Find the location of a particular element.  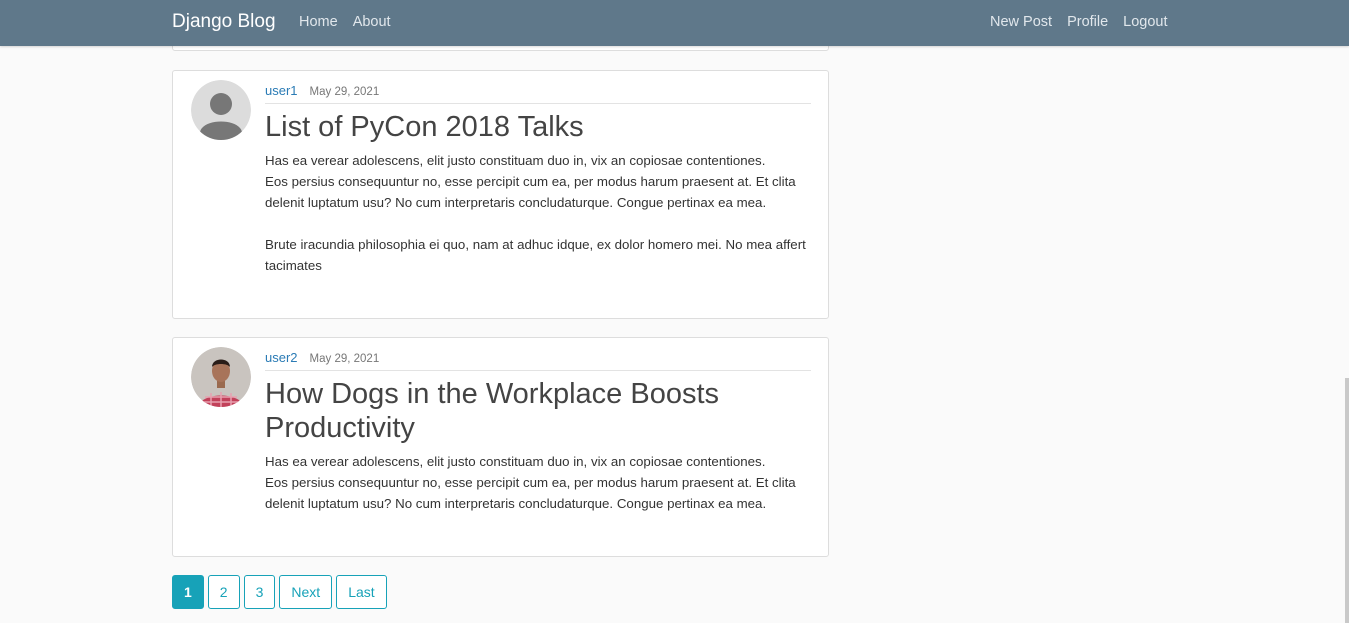

next-page-button: Next is located at coordinates (306, 592).